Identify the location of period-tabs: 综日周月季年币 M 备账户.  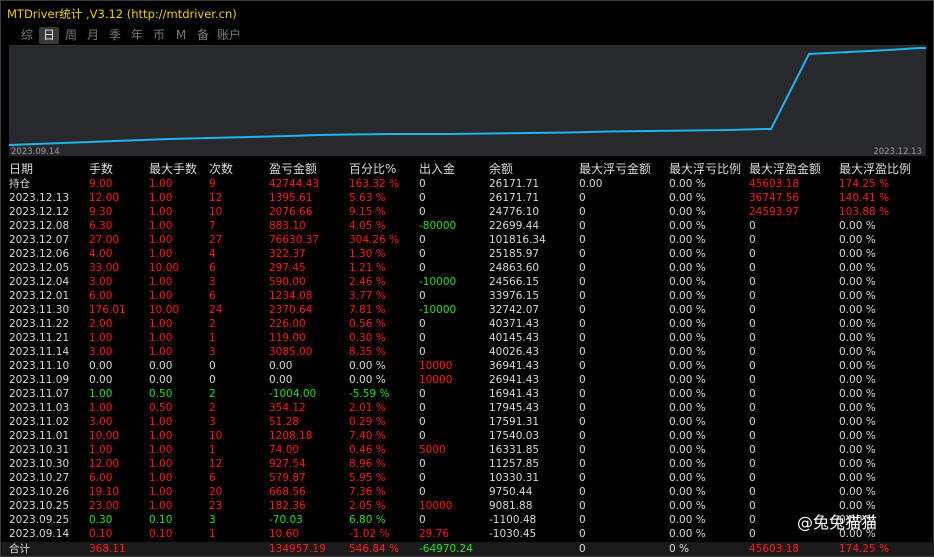
(131, 36).